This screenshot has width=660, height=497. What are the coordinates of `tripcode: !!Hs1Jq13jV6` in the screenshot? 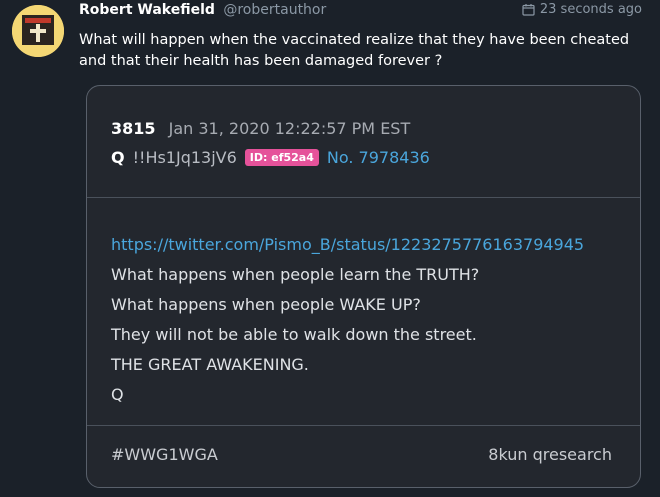 It's located at (184, 157).